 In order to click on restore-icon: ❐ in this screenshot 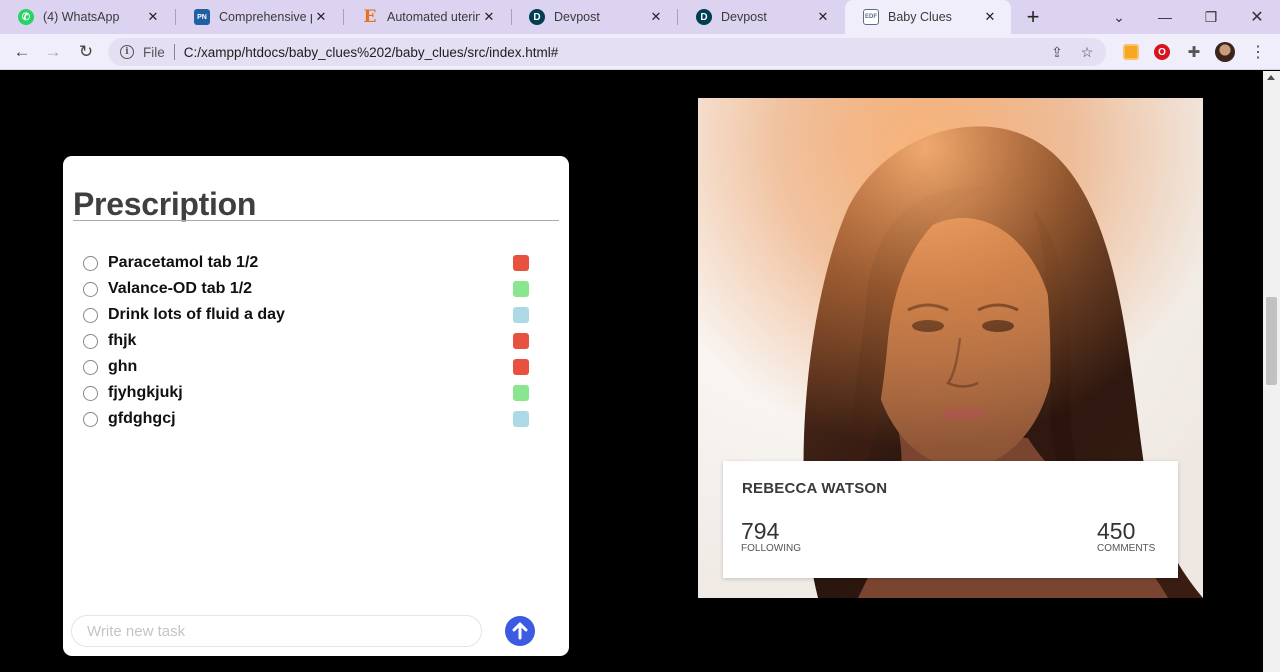, I will do `click(1211, 17)`.